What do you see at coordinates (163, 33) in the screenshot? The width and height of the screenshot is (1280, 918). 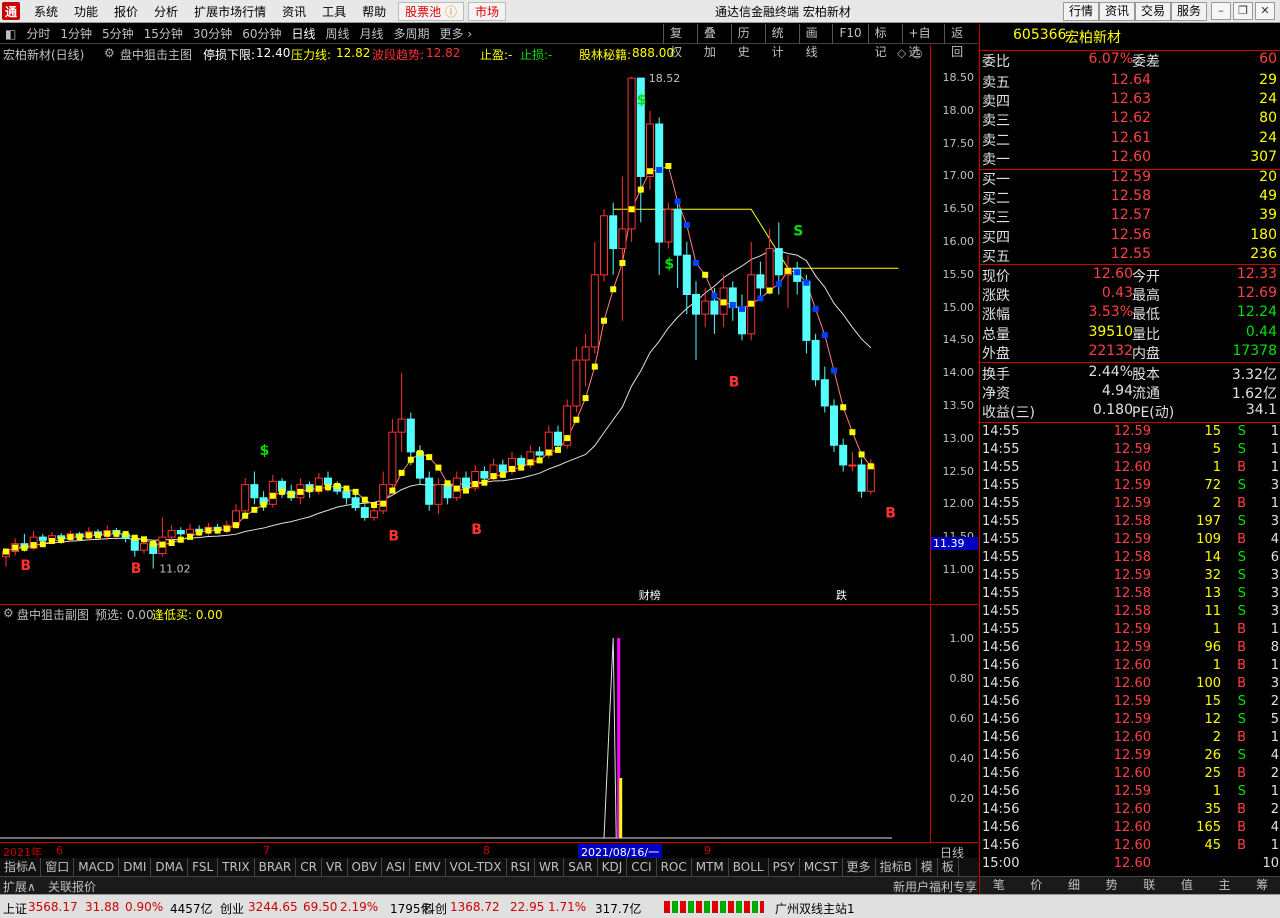 I see `period-15min: 15分钟` at bounding box center [163, 33].